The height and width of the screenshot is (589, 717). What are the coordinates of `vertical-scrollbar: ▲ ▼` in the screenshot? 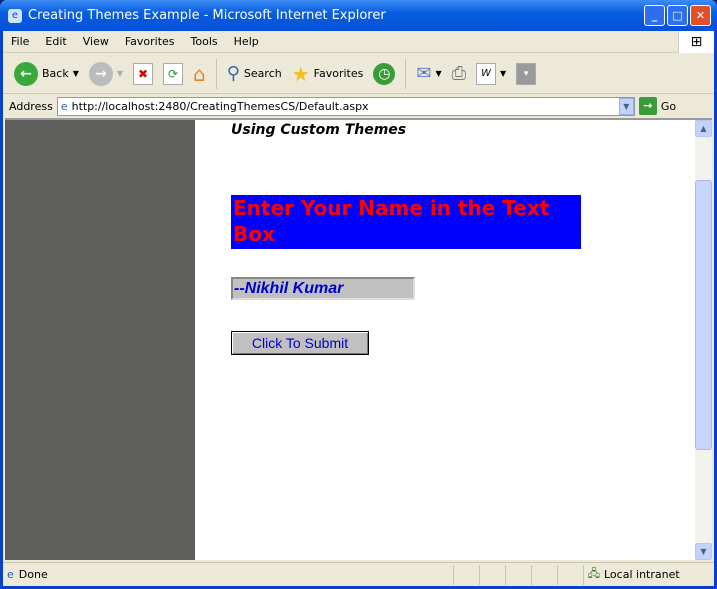 It's located at (703, 340).